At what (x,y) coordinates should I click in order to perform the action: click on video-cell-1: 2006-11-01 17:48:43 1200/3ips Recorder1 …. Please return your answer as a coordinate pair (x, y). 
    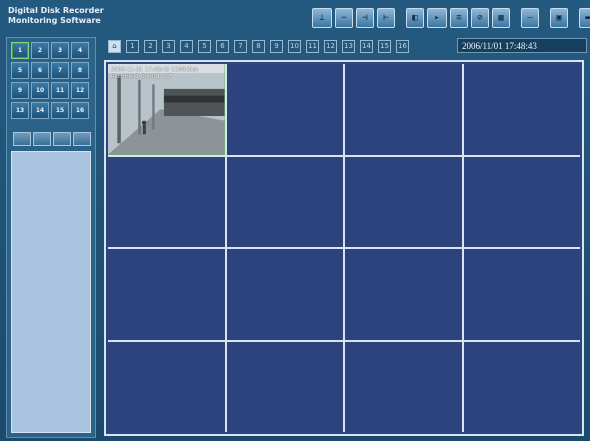
    Looking at the image, I should click on (166, 109).